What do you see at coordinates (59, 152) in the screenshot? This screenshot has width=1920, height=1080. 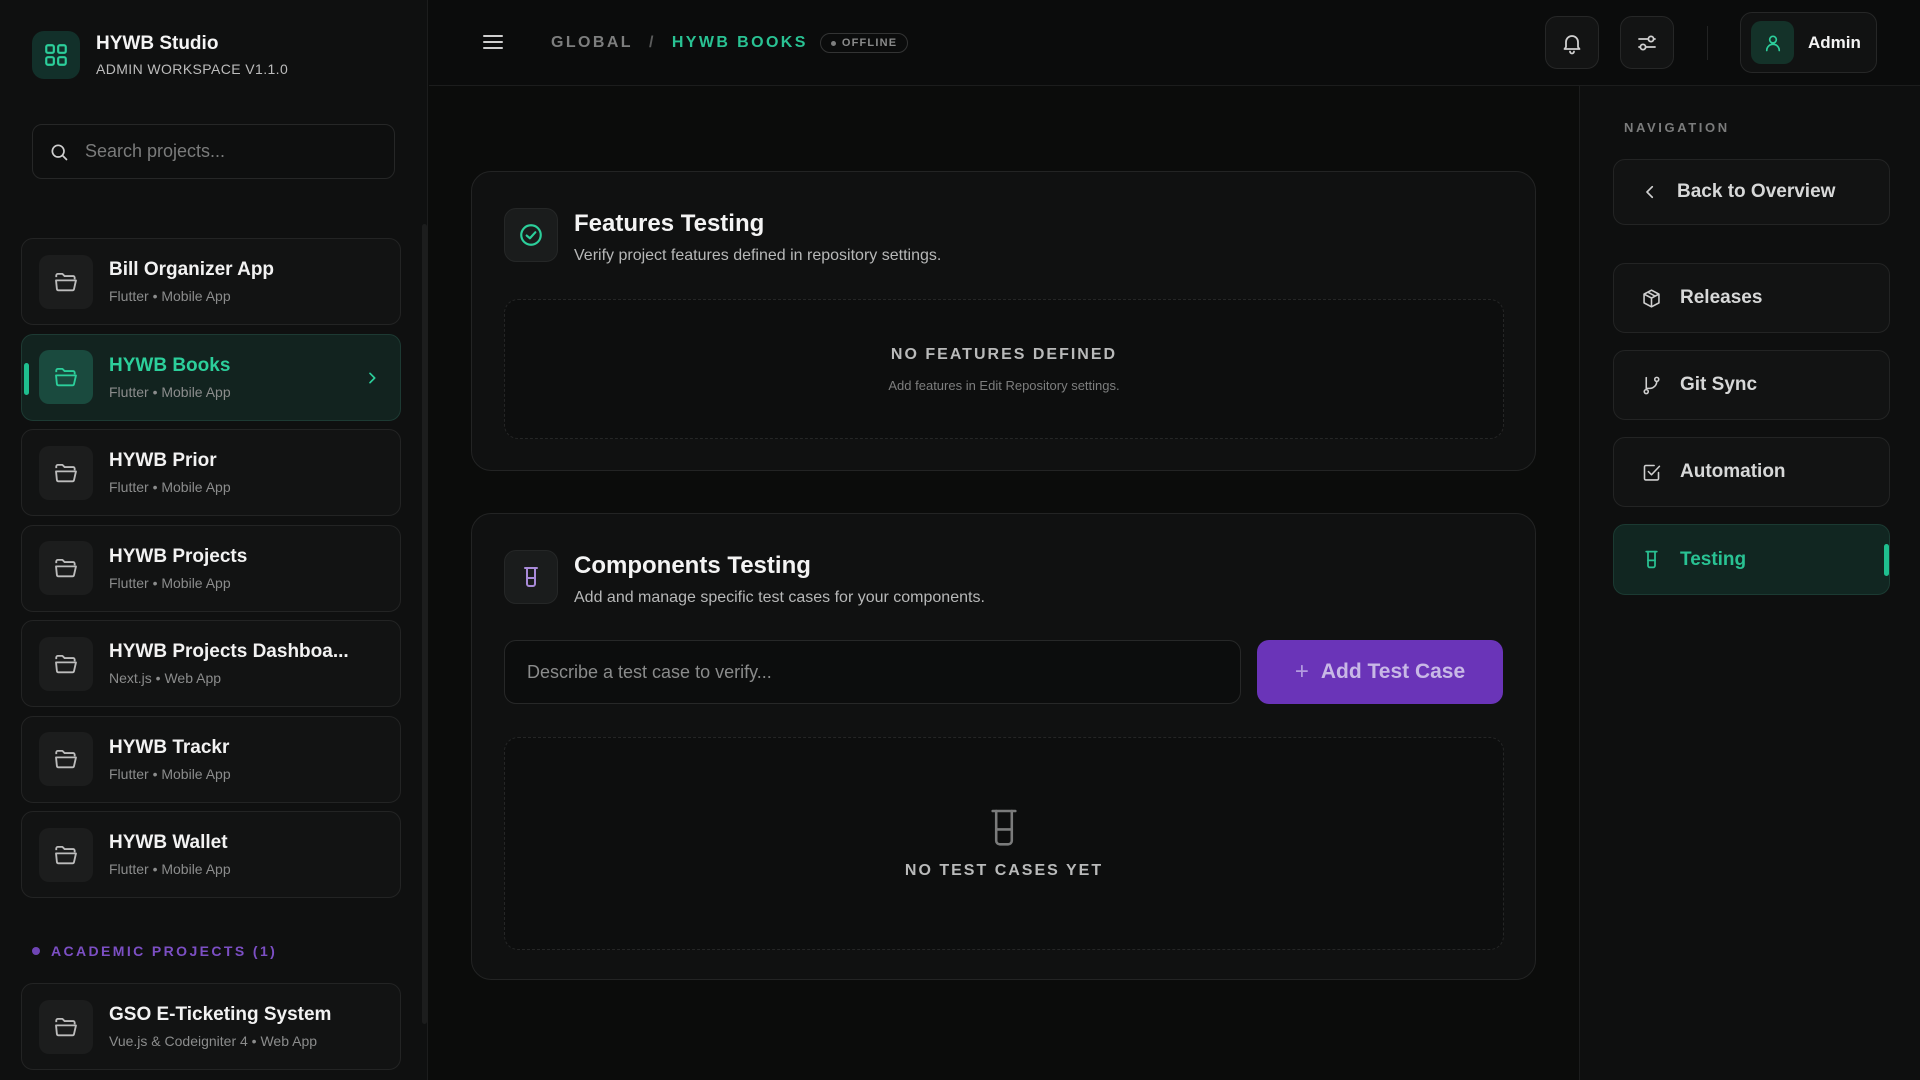 I see `search-icon` at bounding box center [59, 152].